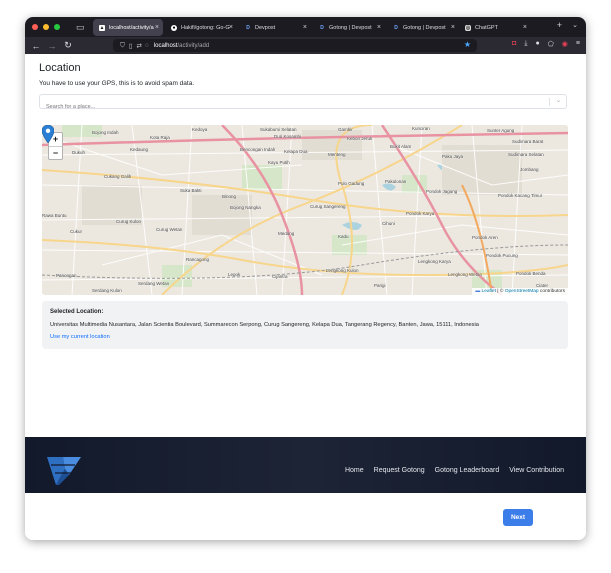  What do you see at coordinates (467, 44) in the screenshot?
I see `bookmark-star-icon: ★` at bounding box center [467, 44].